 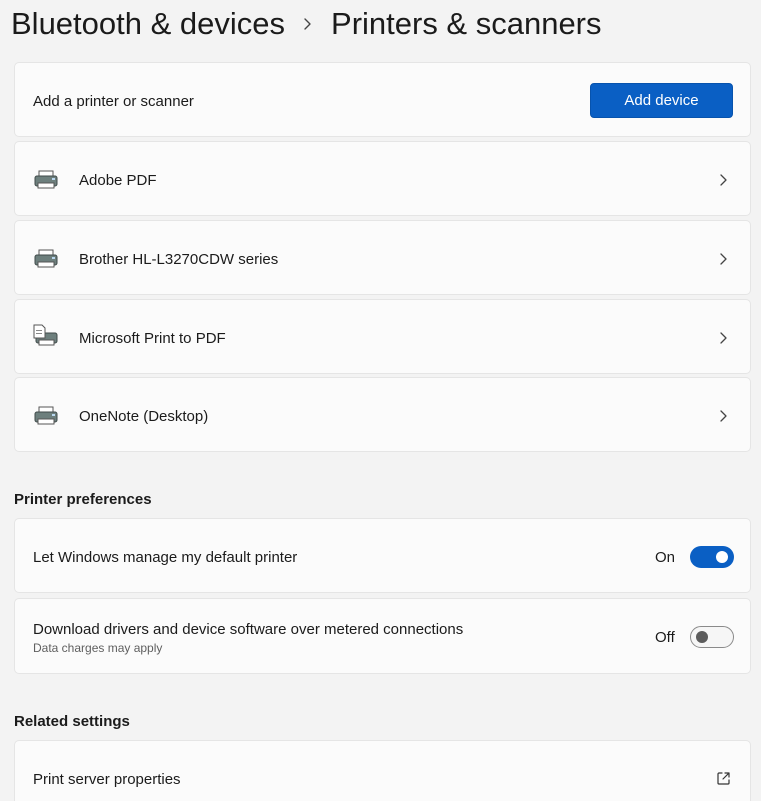 What do you see at coordinates (113, 101) in the screenshot?
I see `add-printer-label: Add a printer or scanner` at bounding box center [113, 101].